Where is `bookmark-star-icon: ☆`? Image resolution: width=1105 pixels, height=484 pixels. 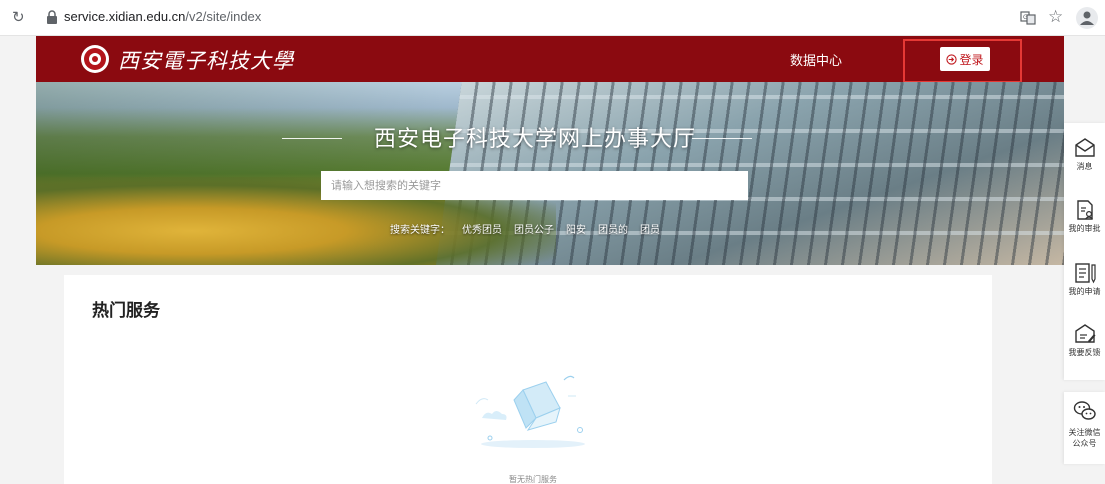 bookmark-star-icon: ☆ is located at coordinates (1055, 17).